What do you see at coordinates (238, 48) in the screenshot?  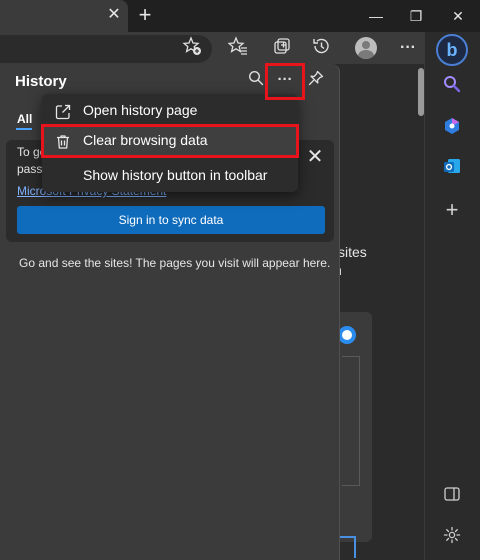 I see `favorites-icon` at bounding box center [238, 48].